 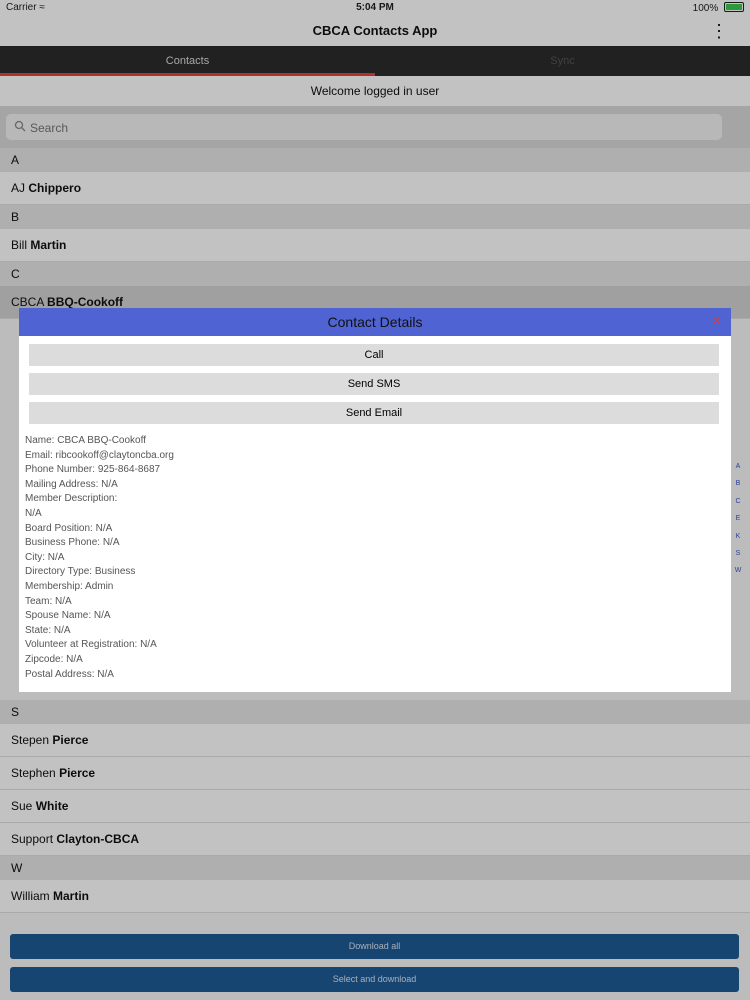 I want to click on detail-volunteer: Volunteer at Registration: N/A, so click(x=91, y=645).